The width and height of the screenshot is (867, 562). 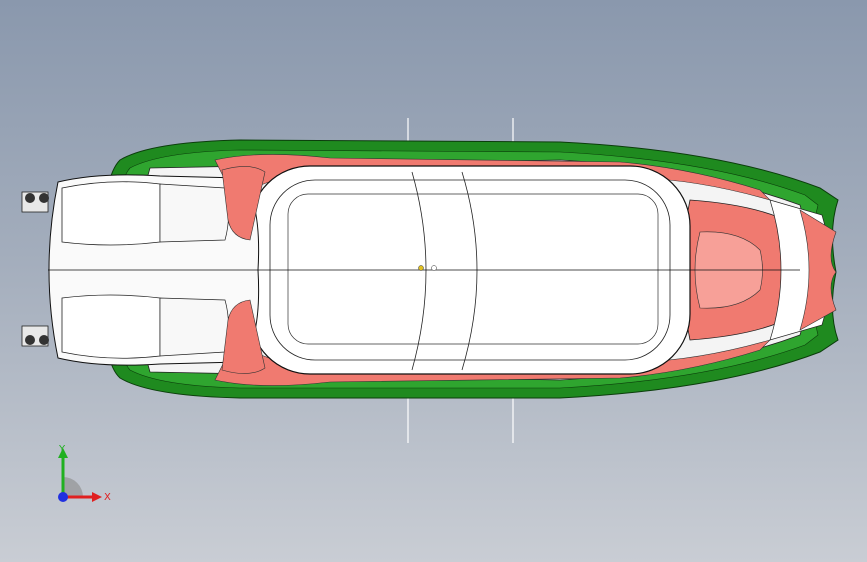 I want to click on stern-cushion-lower, so click(x=111, y=326).